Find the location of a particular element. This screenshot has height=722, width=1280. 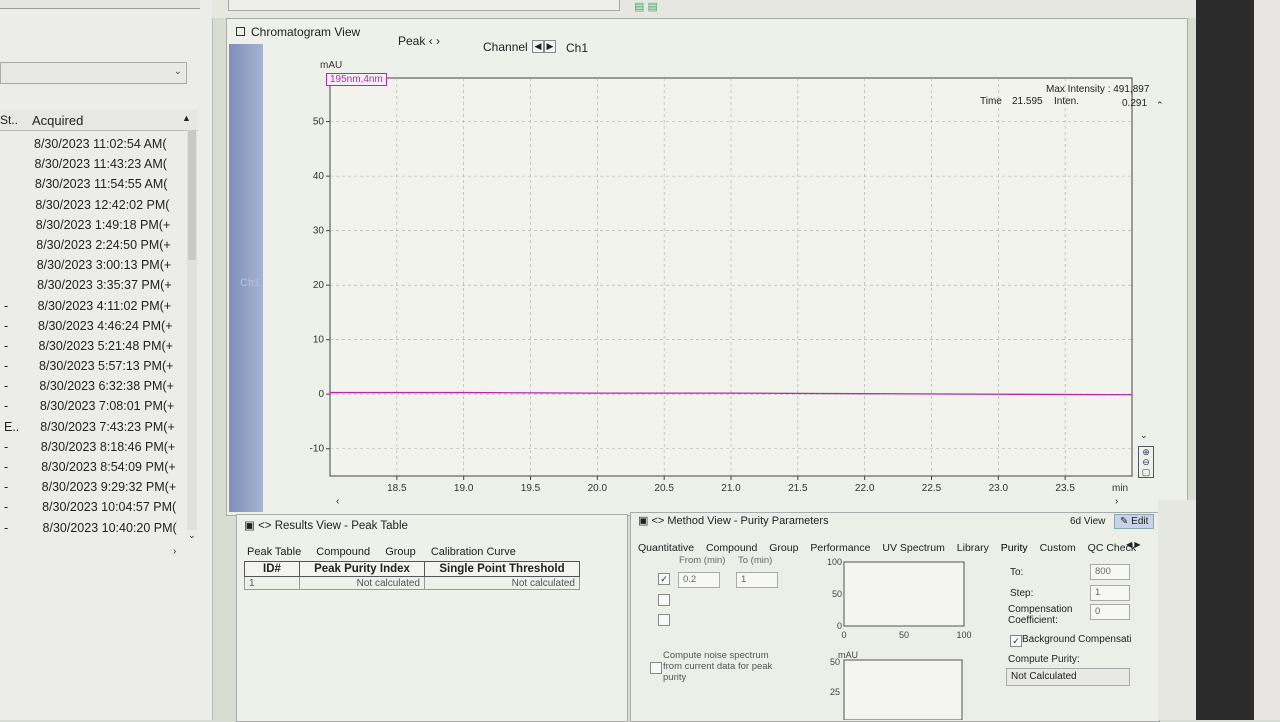

list-item: - 8/30/2023 8:54:09 PM(+ is located at coordinates (99, 467).